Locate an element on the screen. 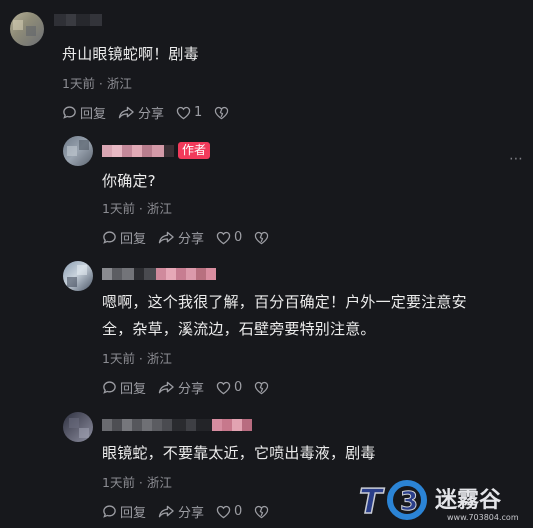 This screenshot has height=528, width=533. watermark-logo: T 3 迷霧谷 www.703804.com is located at coordinates (438, 501).